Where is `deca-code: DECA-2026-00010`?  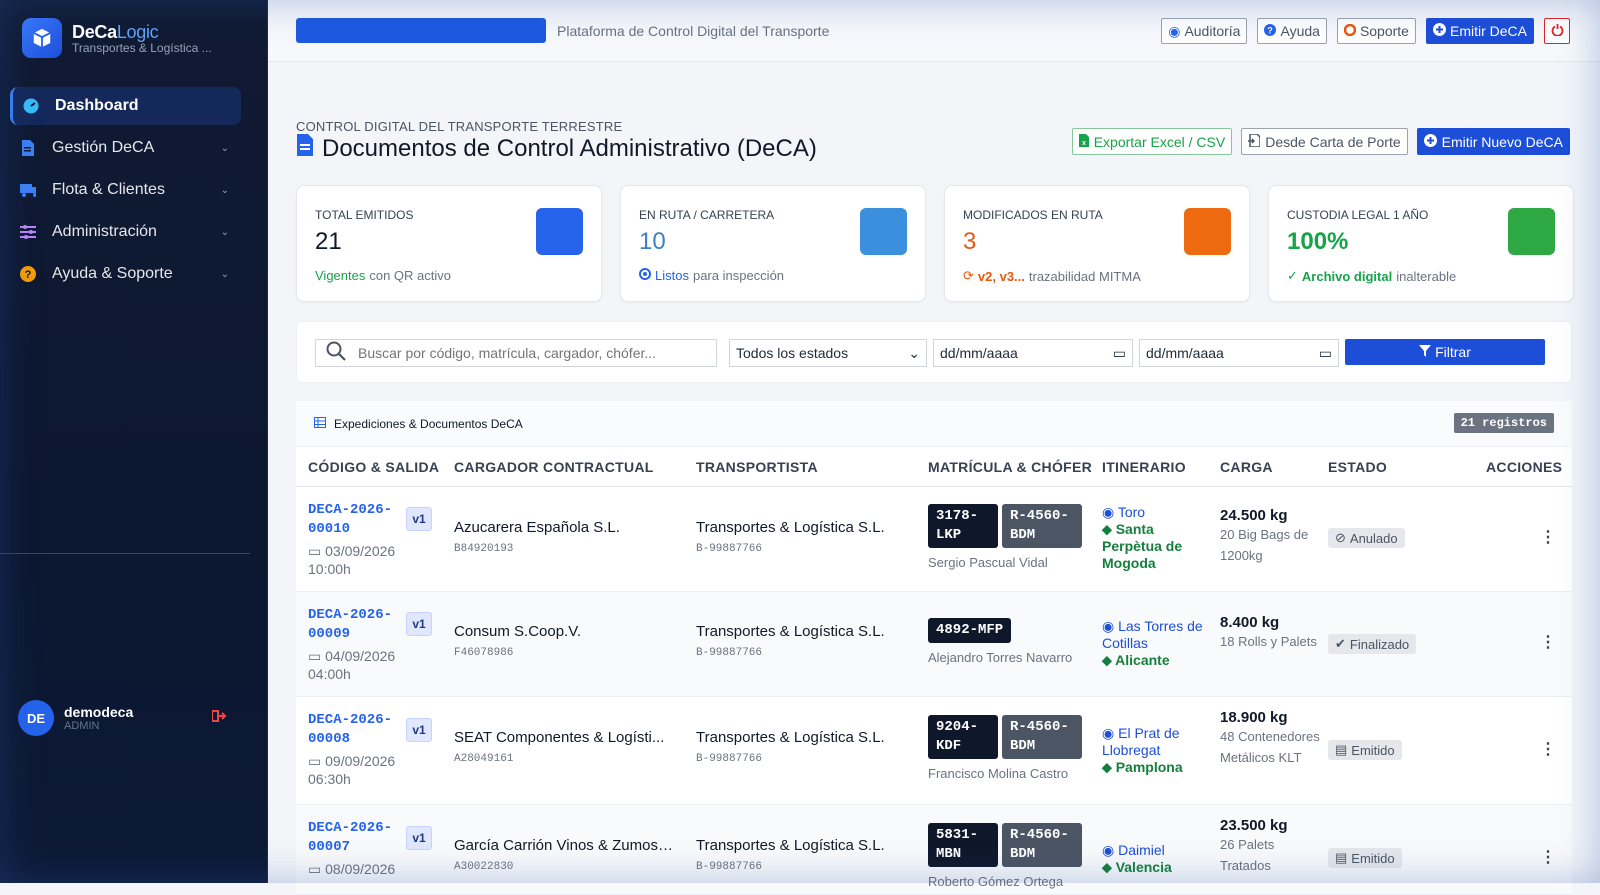 deca-code: DECA-2026-00010 is located at coordinates (353, 520).